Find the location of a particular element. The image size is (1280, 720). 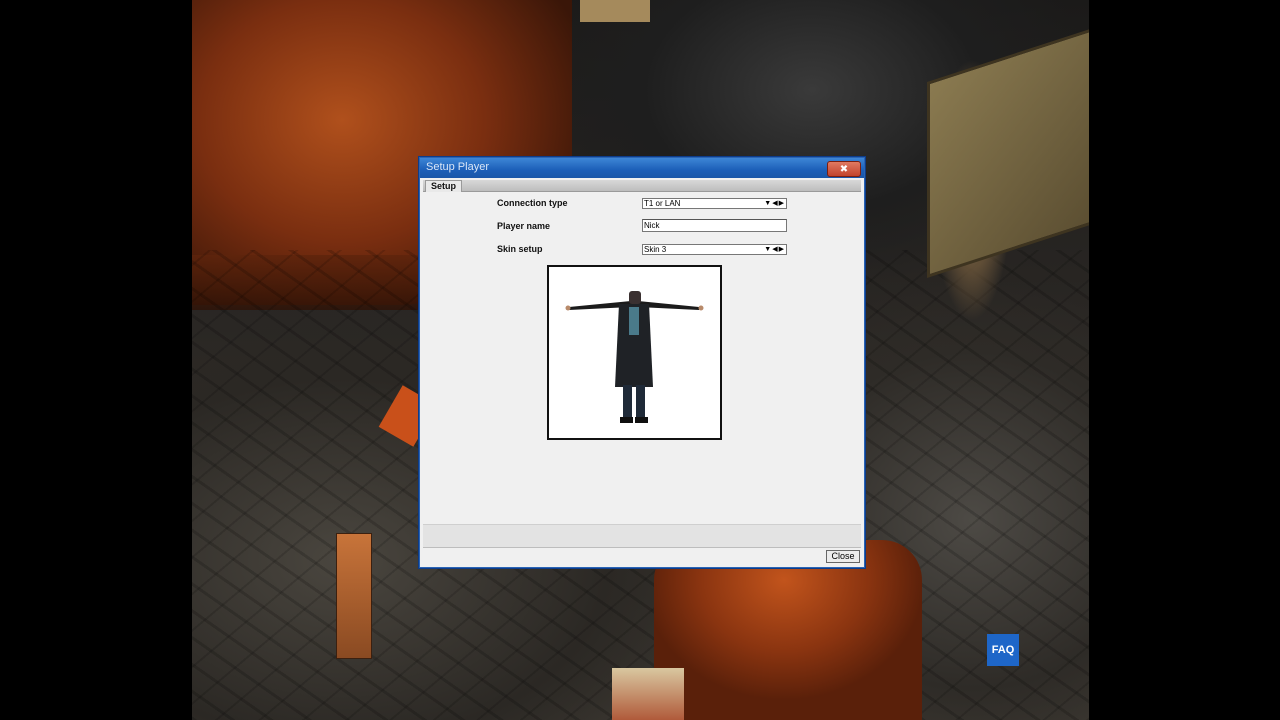

skin-setup-value: Skin 3 is located at coordinates (655, 249).